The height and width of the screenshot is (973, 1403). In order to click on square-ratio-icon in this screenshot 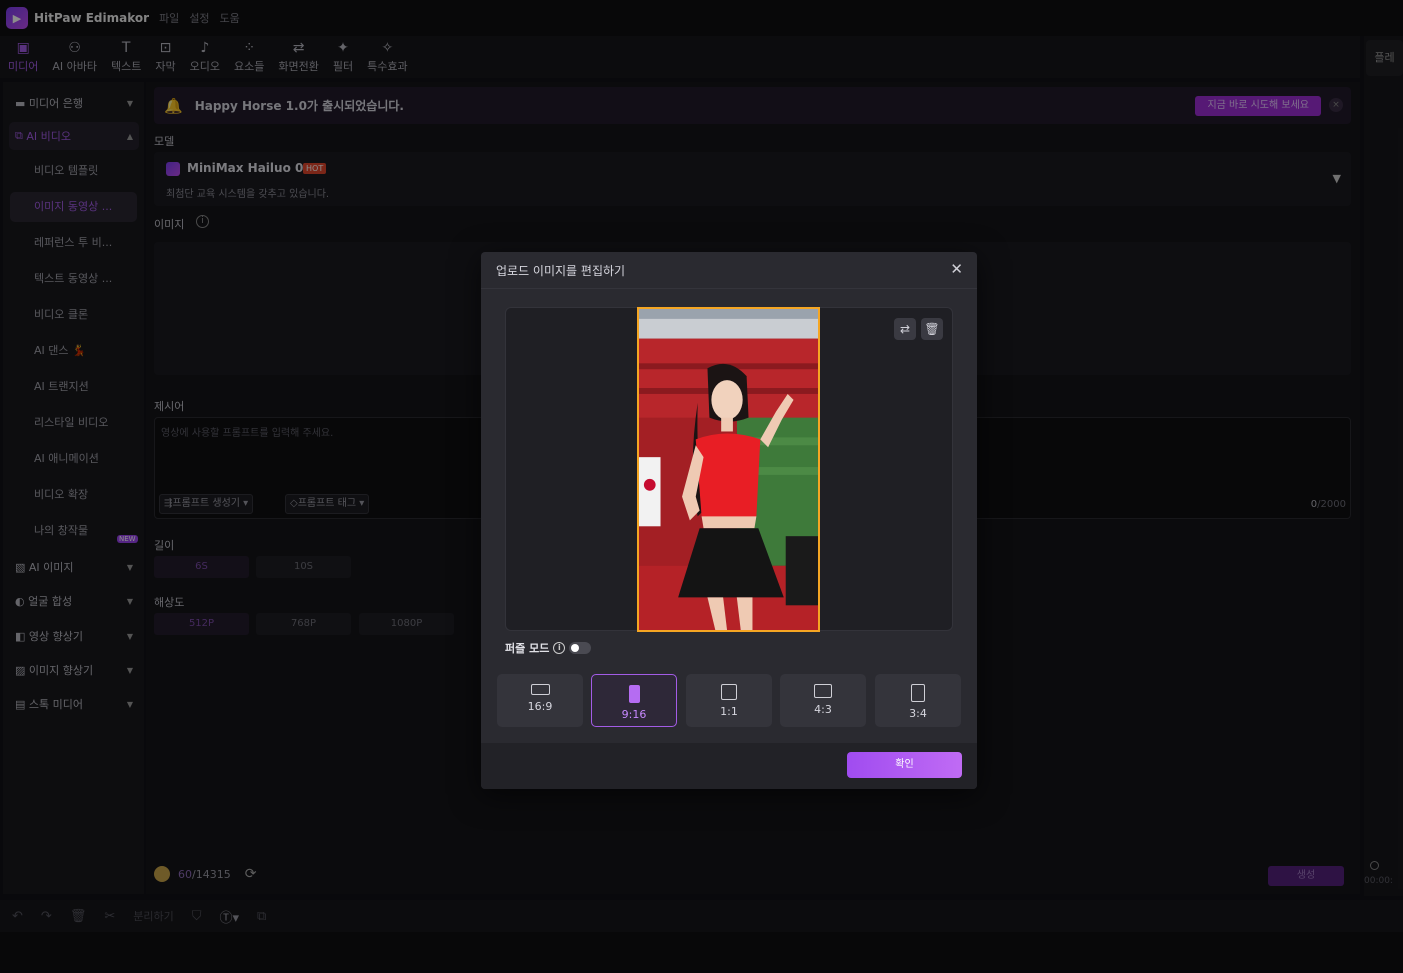, I will do `click(729, 692)`.